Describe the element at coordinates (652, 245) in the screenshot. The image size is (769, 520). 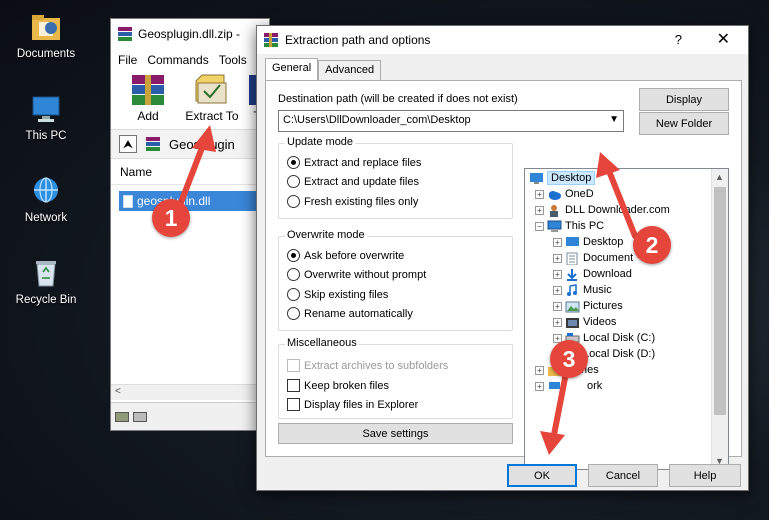
I see `annotation-marker-2: 2` at that location.